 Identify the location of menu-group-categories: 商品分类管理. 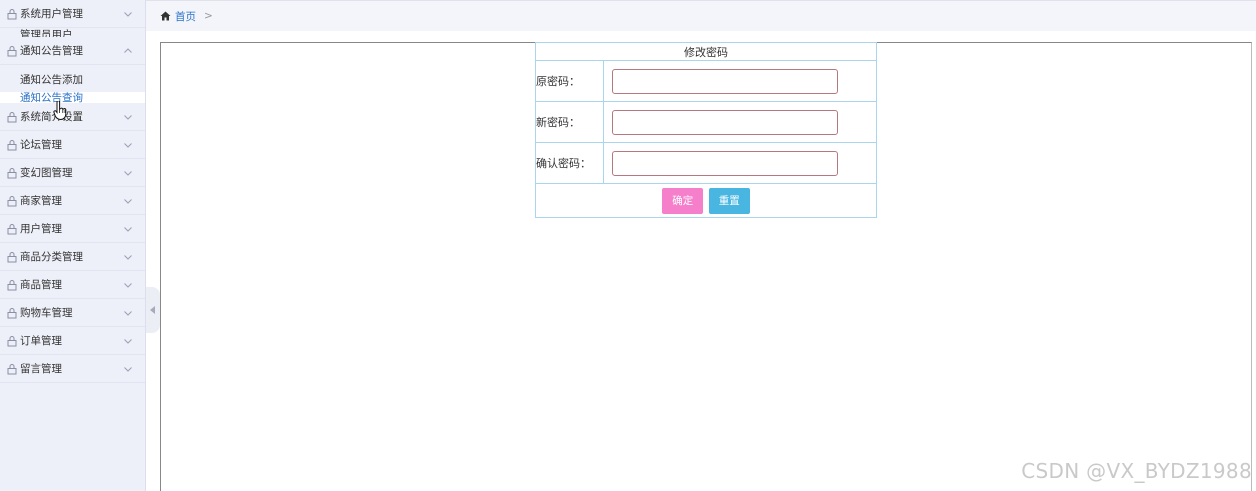
(72, 257).